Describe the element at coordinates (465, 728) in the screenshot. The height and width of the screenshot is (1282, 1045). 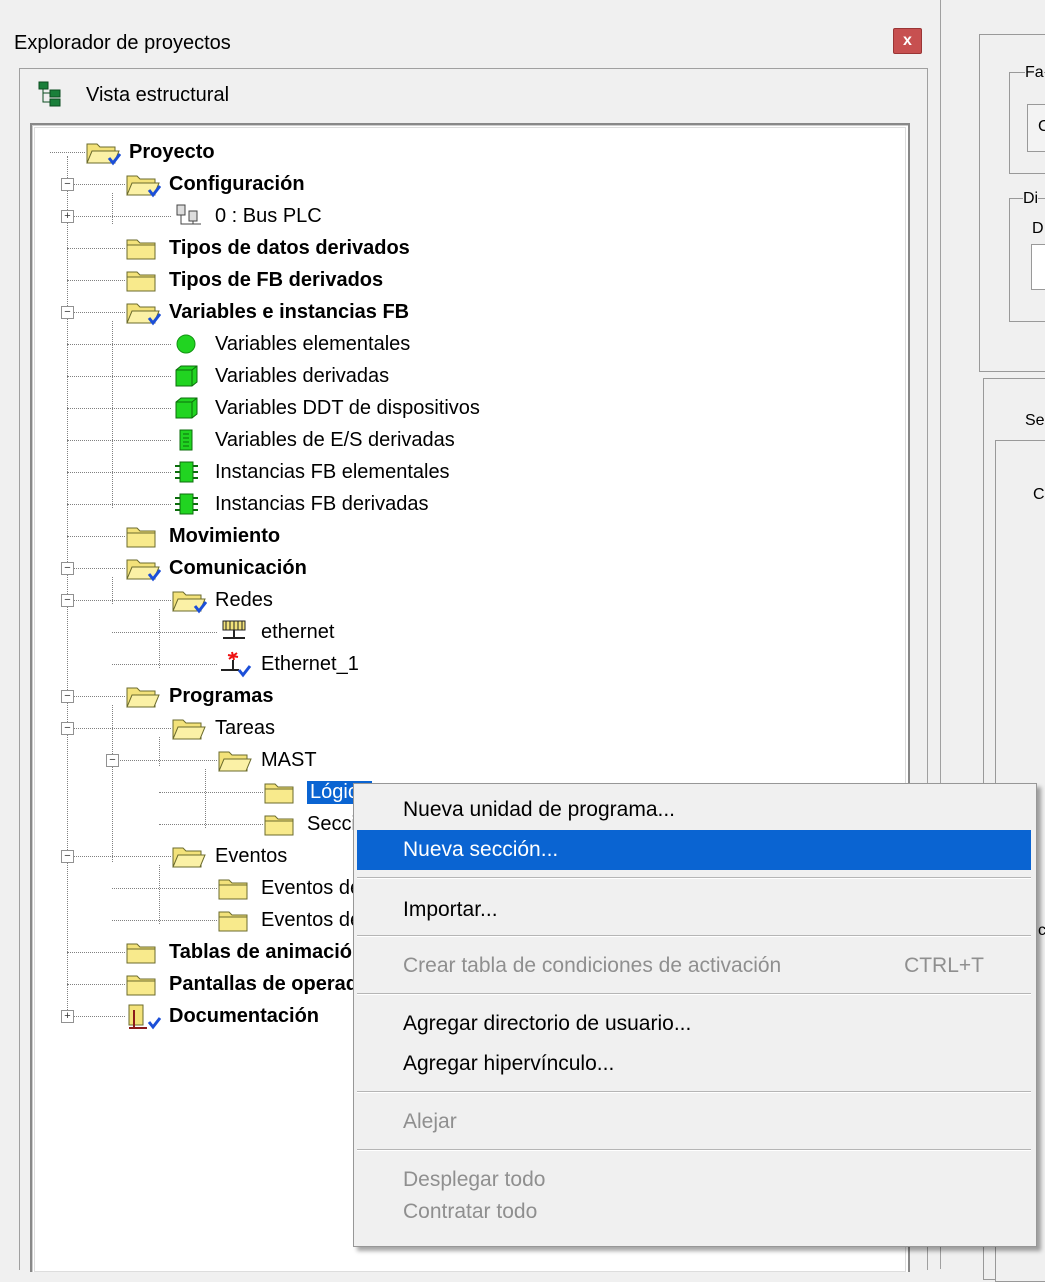
I see `tree-node: − Tareas` at that location.